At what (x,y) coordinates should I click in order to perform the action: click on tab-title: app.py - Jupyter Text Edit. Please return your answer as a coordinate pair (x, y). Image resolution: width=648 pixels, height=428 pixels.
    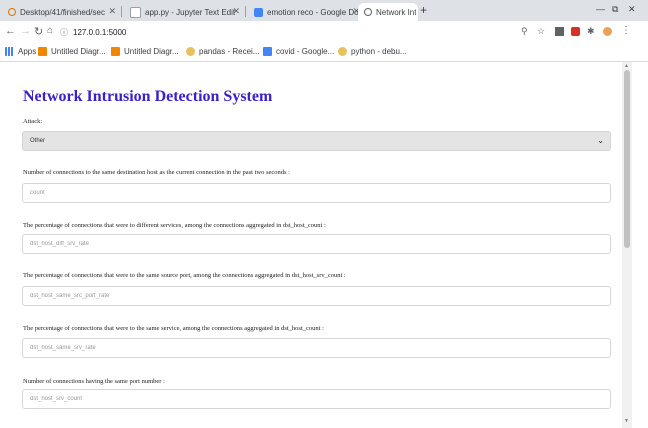
    Looking at the image, I should click on (190, 12).